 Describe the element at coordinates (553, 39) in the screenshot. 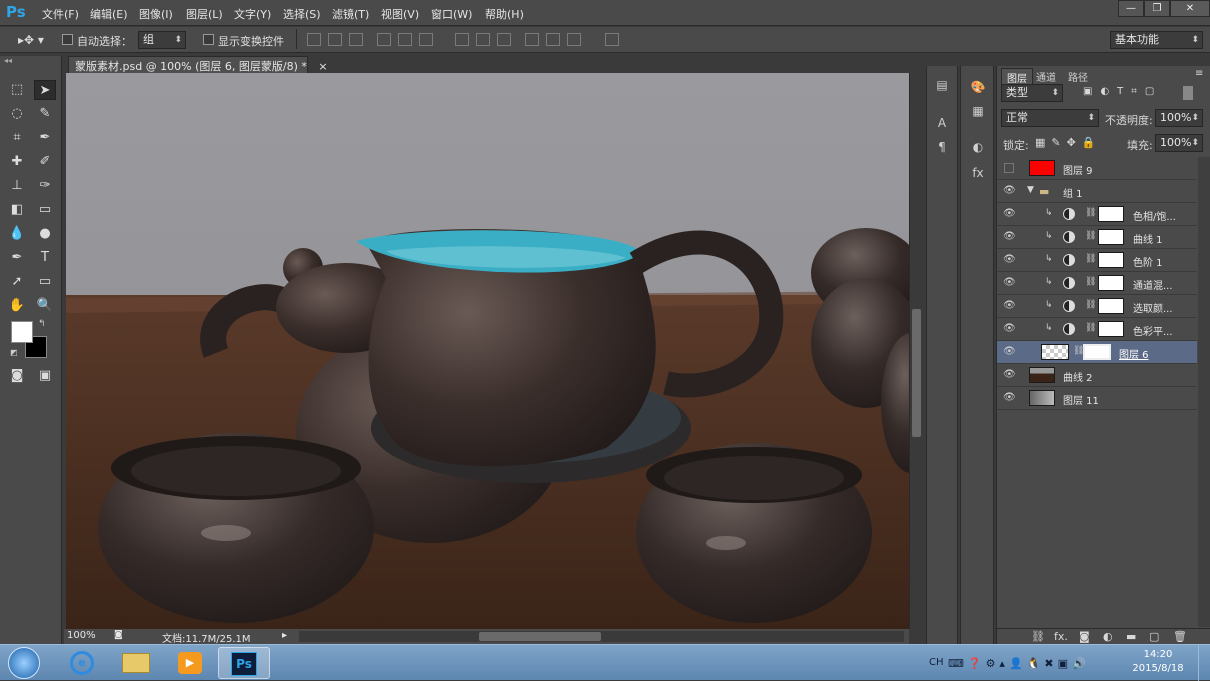

I see `distribute-hcenter-icon` at that location.